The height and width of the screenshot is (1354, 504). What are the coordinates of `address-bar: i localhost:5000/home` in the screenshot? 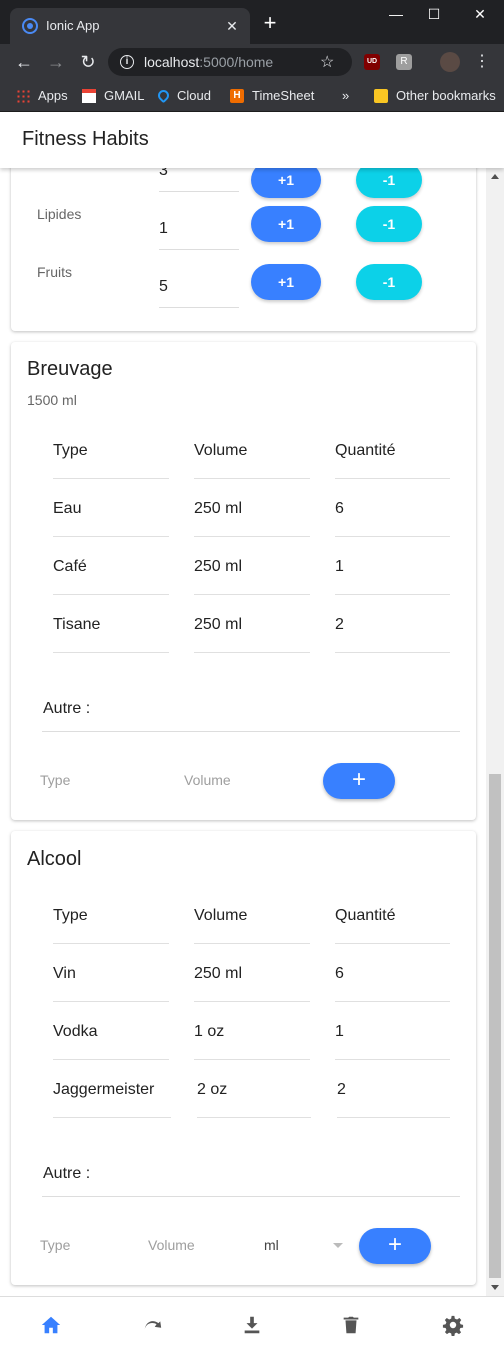 It's located at (230, 62).